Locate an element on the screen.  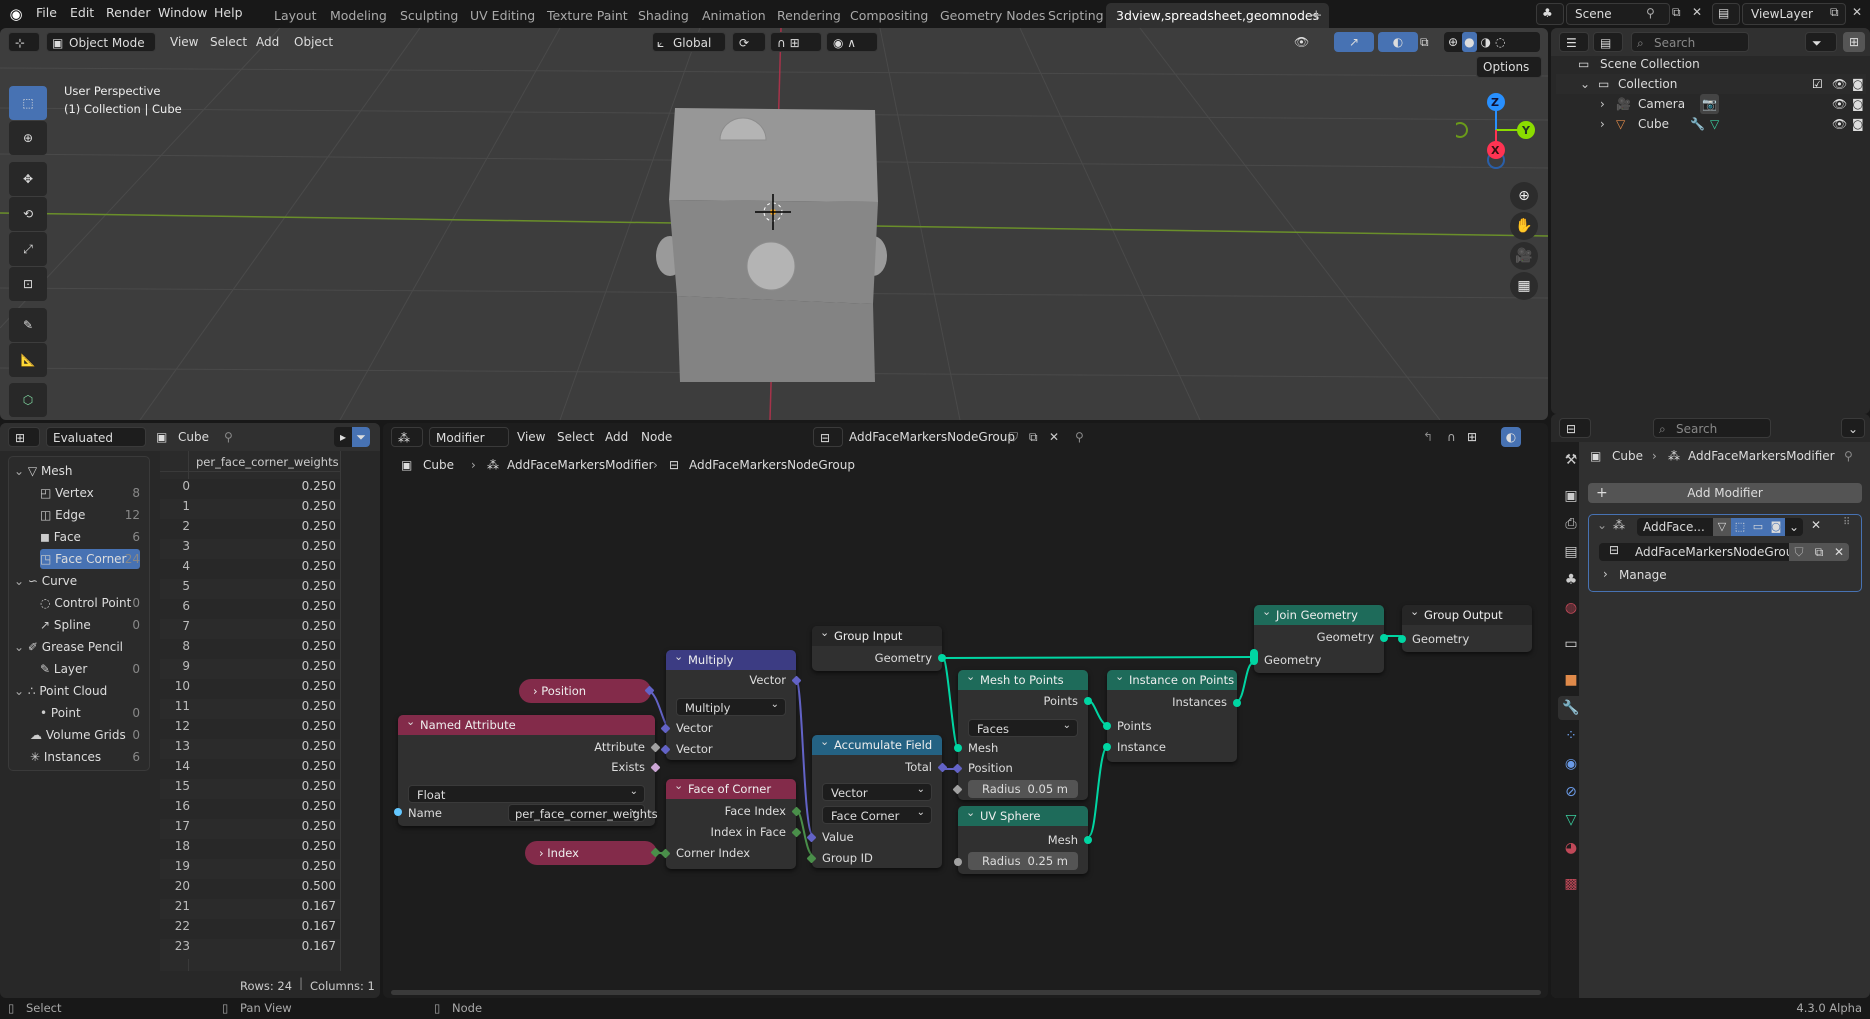
manage-panel-label: Manage is located at coordinates (1643, 575).